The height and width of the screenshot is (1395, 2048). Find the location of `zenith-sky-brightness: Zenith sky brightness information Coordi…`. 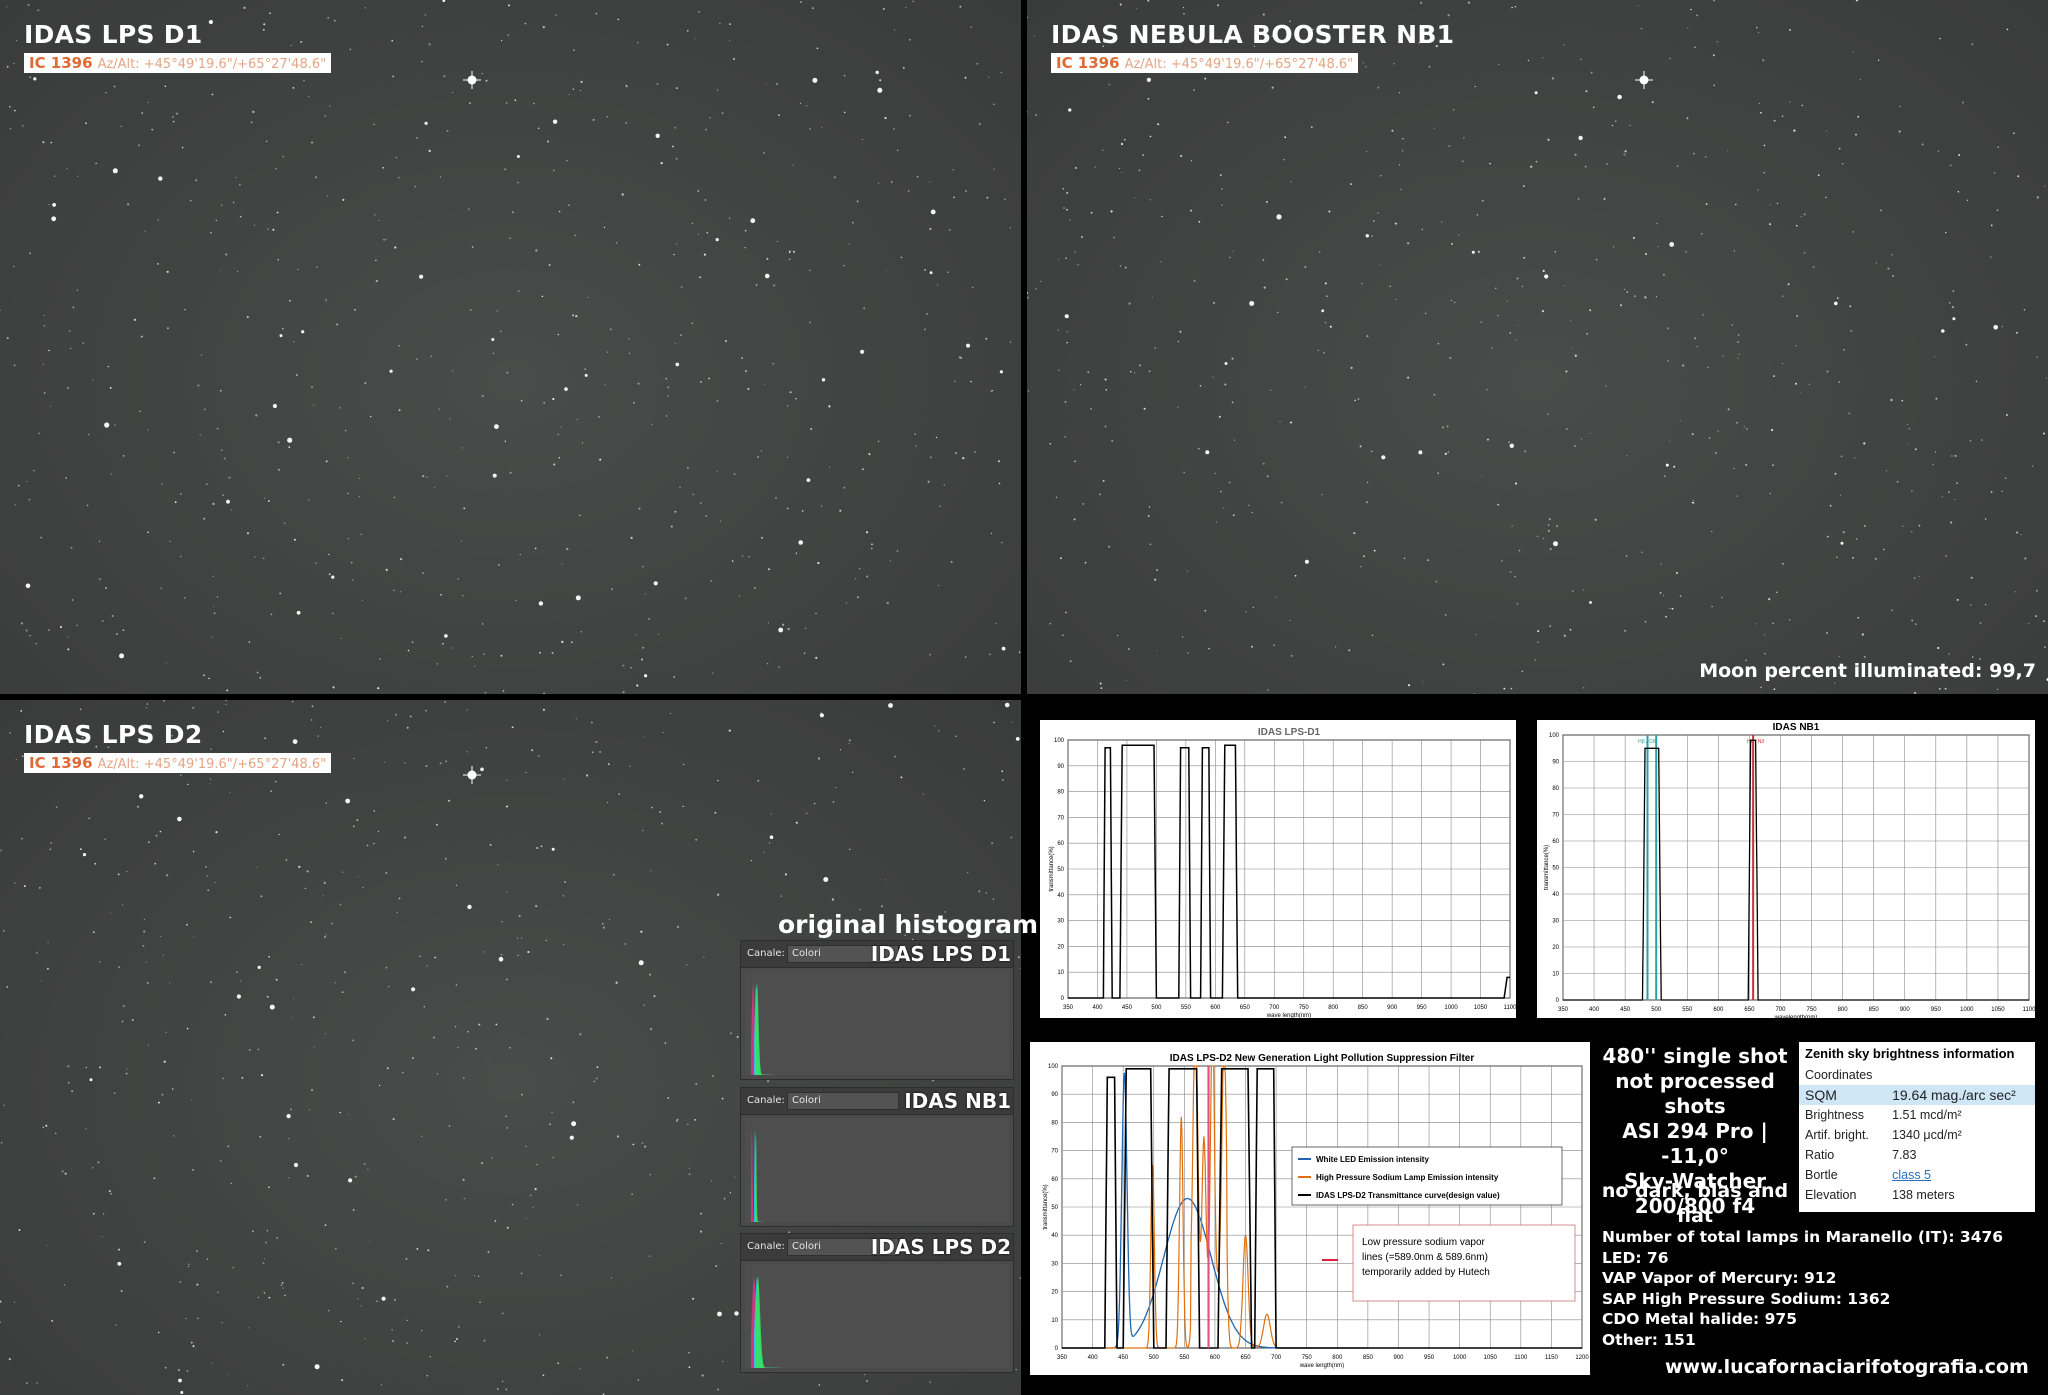

zenith-sky-brightness: Zenith sky brightness information Coordi… is located at coordinates (1917, 1127).